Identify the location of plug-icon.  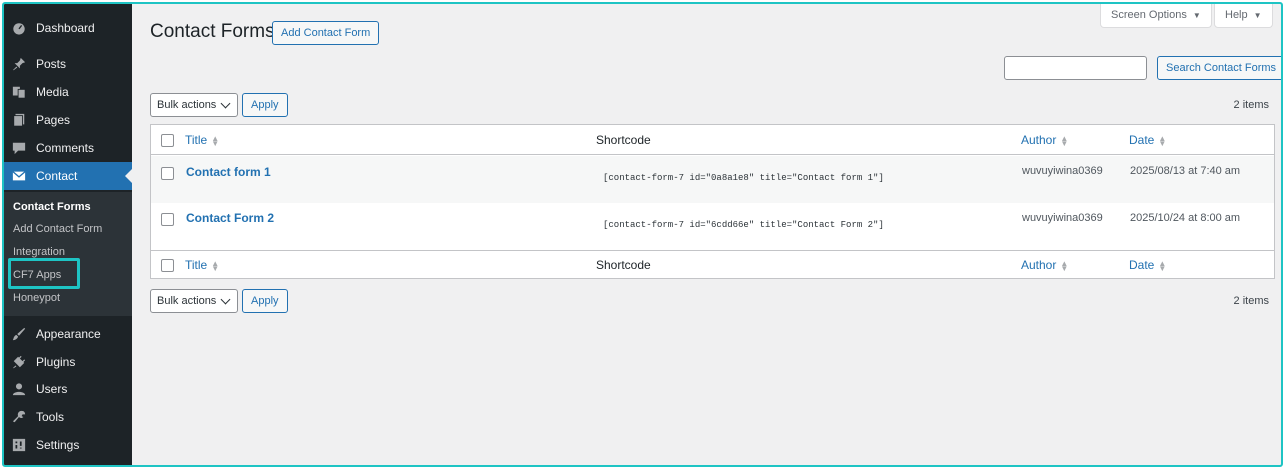
(19, 362).